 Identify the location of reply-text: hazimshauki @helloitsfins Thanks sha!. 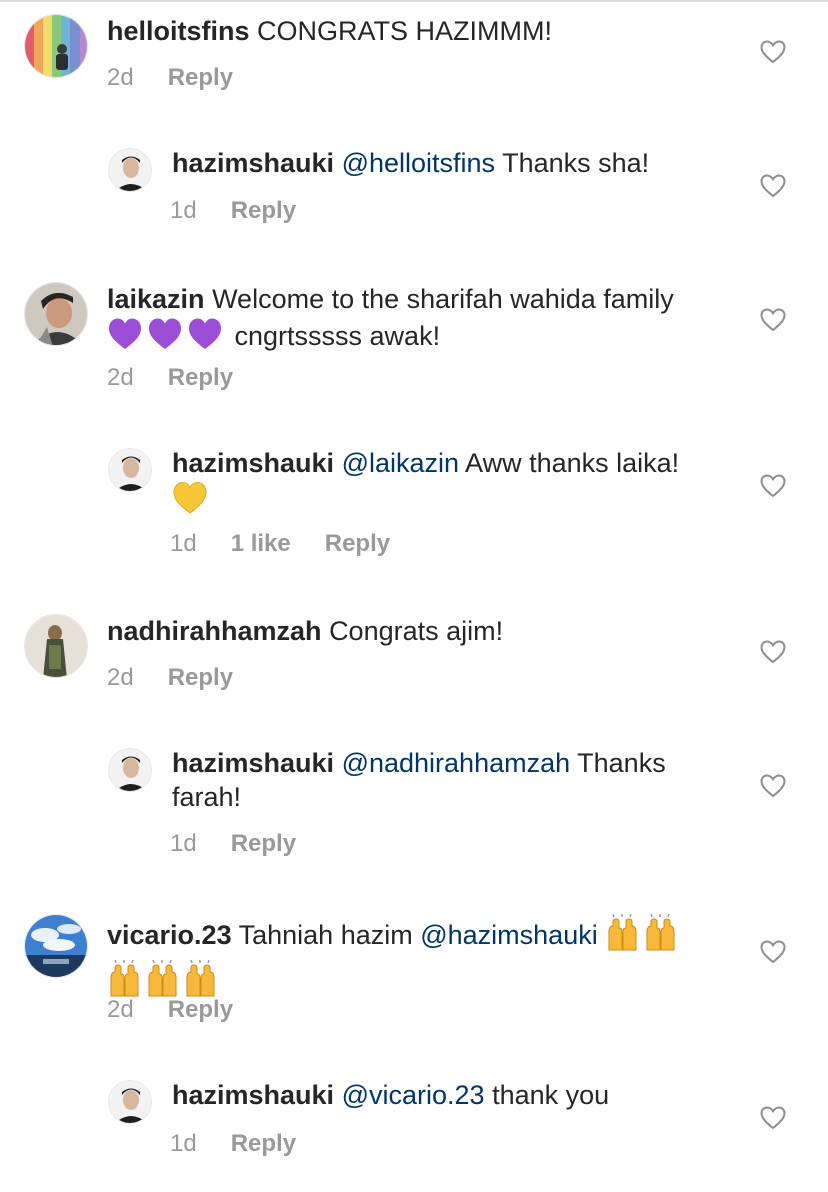
(449, 163).